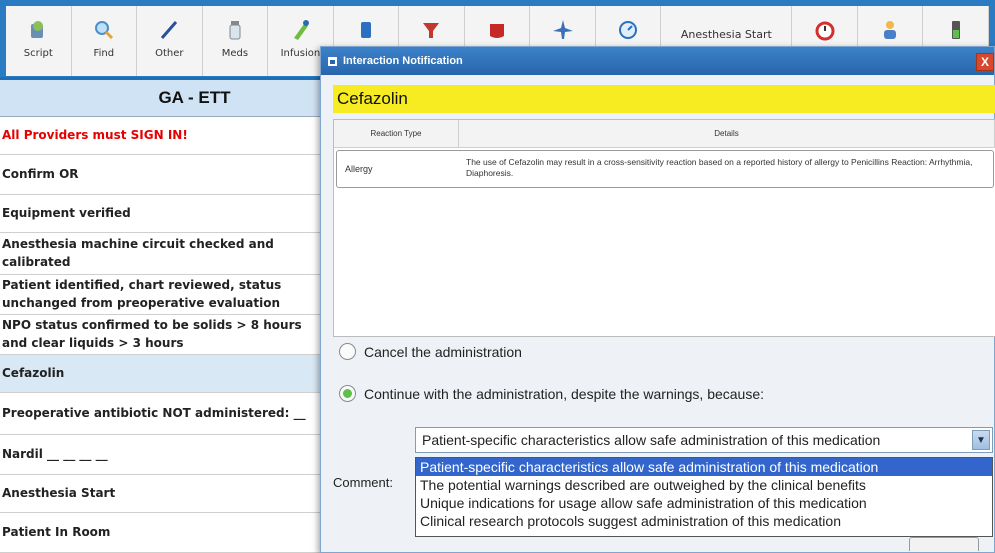  Describe the element at coordinates (563, 30) in the screenshot. I see `airplane-icon` at that location.